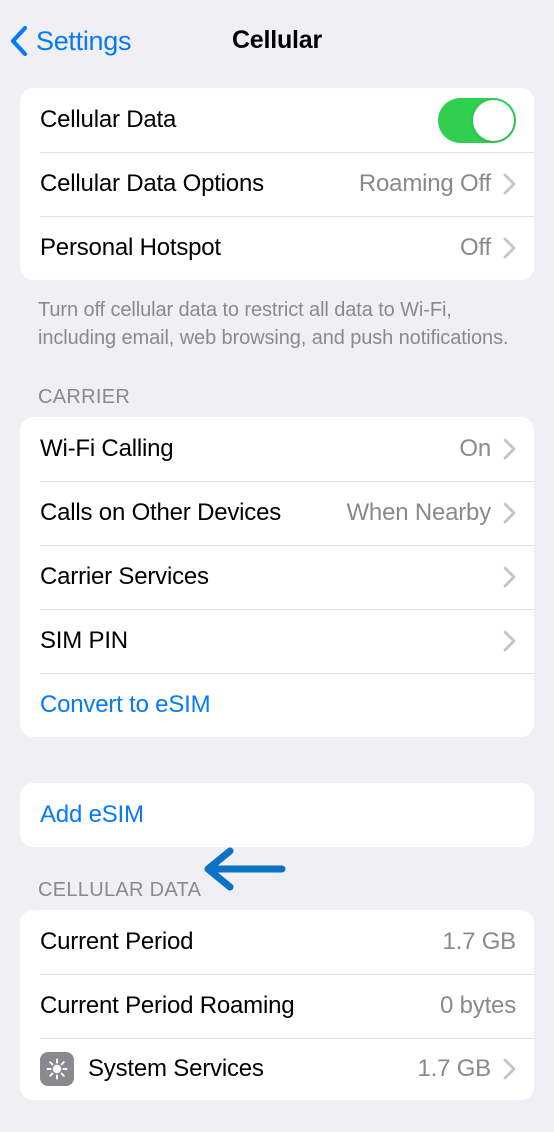  I want to click on row-add-esim: Add eSIM, so click(277, 815).